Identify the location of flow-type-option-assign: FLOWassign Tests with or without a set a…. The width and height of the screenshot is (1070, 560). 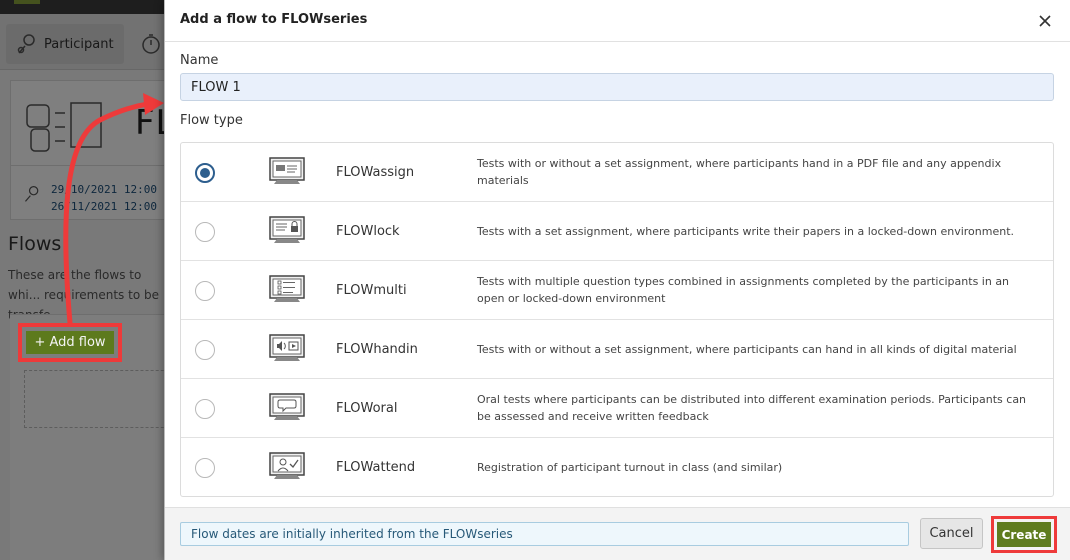
(617, 172).